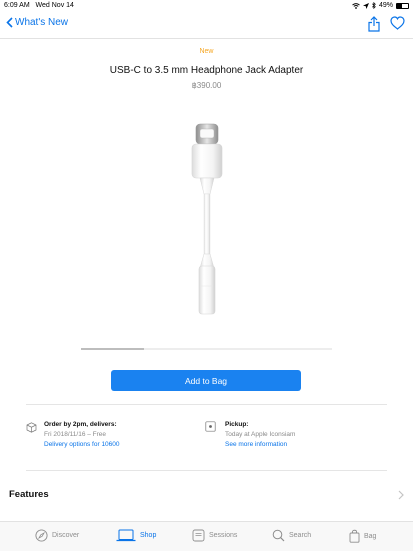  Describe the element at coordinates (386, 24) in the screenshot. I see `nav-actions` at that location.